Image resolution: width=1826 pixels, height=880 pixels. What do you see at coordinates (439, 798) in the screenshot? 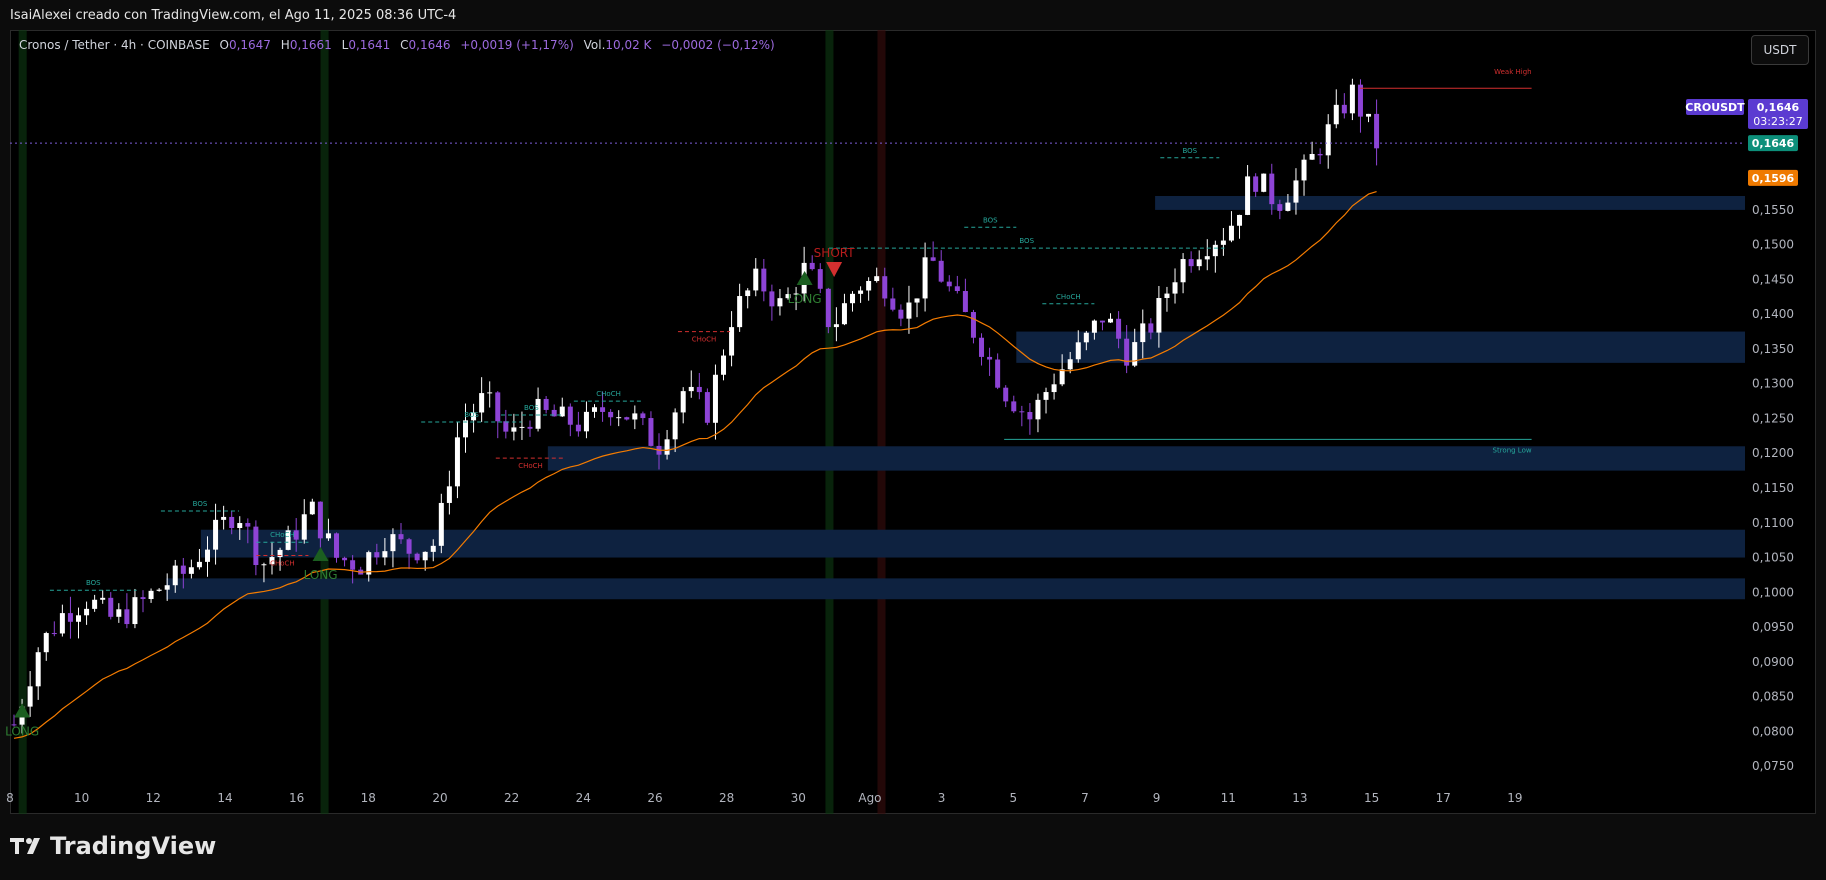
I see `x-tick-label: 20` at bounding box center [439, 798].